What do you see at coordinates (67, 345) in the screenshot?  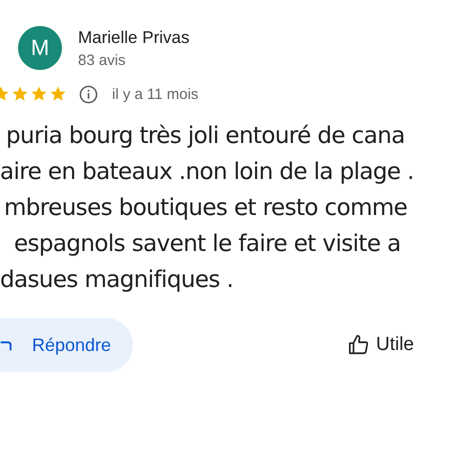 I see `reply-button: Répondre` at bounding box center [67, 345].